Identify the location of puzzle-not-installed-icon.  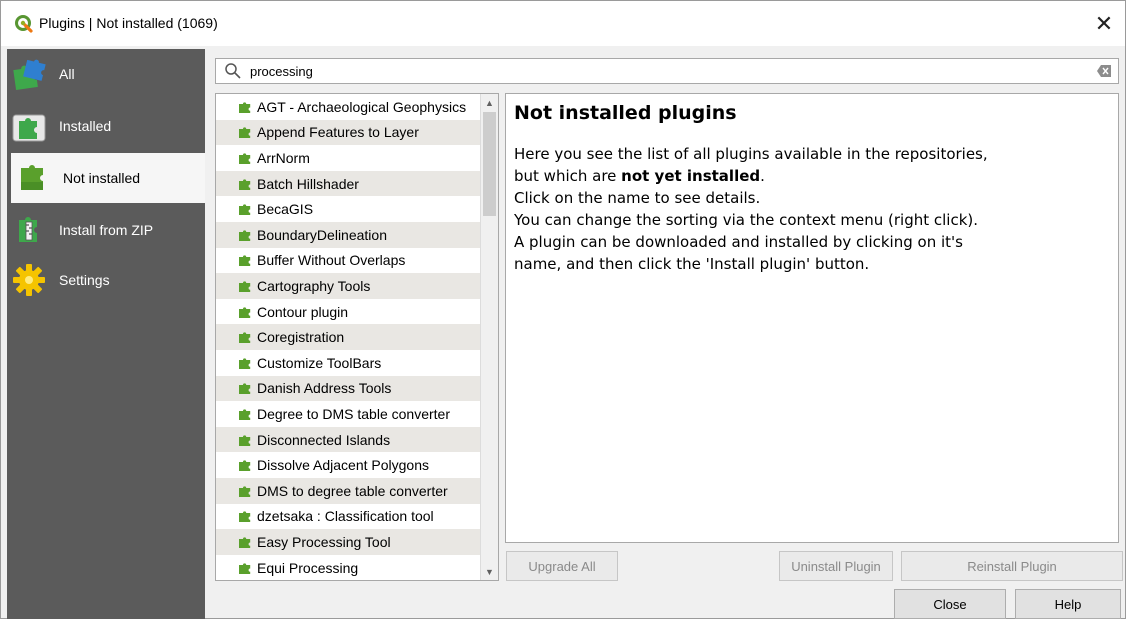
(33, 178).